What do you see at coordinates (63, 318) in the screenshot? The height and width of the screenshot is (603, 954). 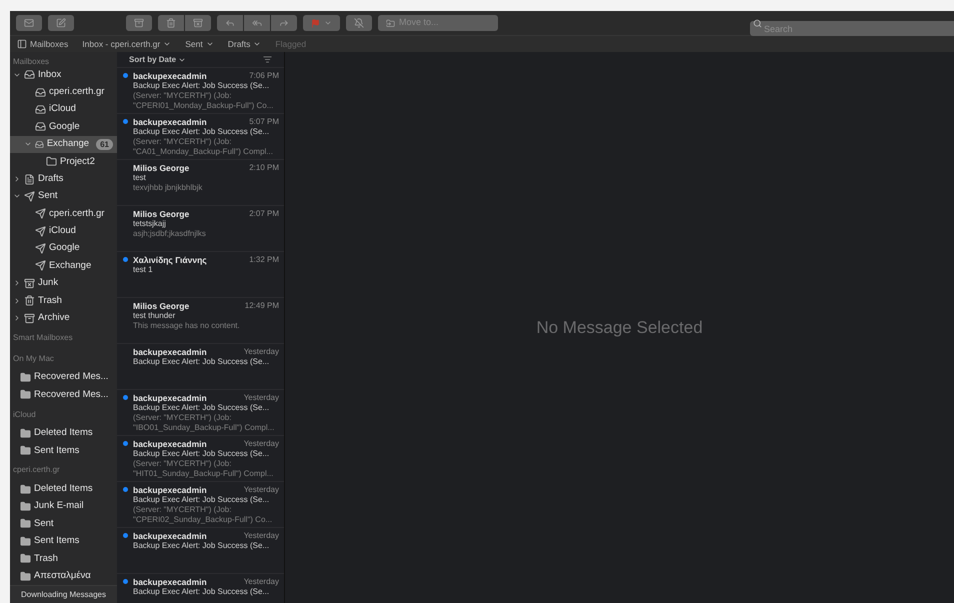 I see `mailbox-item: Archive` at bounding box center [63, 318].